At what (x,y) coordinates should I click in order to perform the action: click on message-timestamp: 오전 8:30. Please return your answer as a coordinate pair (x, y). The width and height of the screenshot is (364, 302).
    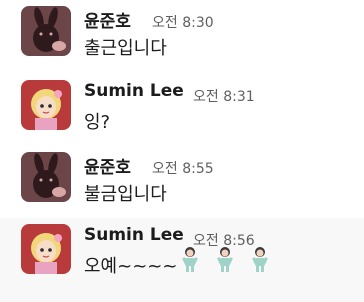
    Looking at the image, I should click on (183, 22).